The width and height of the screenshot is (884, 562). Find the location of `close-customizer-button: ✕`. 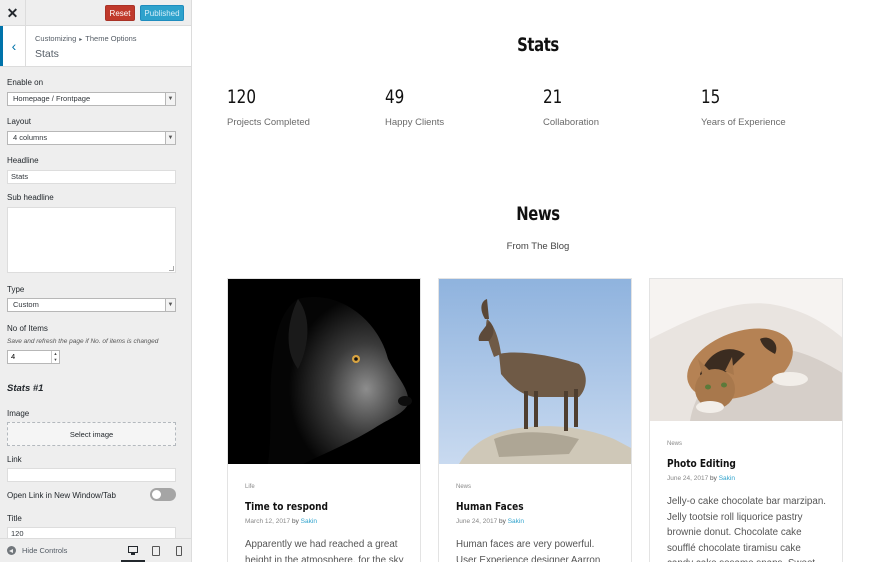

close-customizer-button: ✕ is located at coordinates (13, 13).